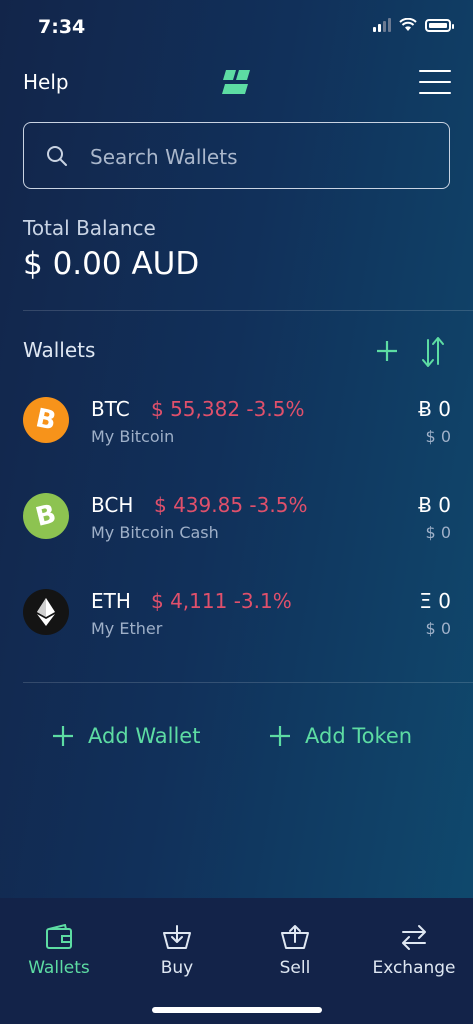 The image size is (473, 1024). I want to click on coin-price: $ 4,111 -3.1%, so click(221, 601).